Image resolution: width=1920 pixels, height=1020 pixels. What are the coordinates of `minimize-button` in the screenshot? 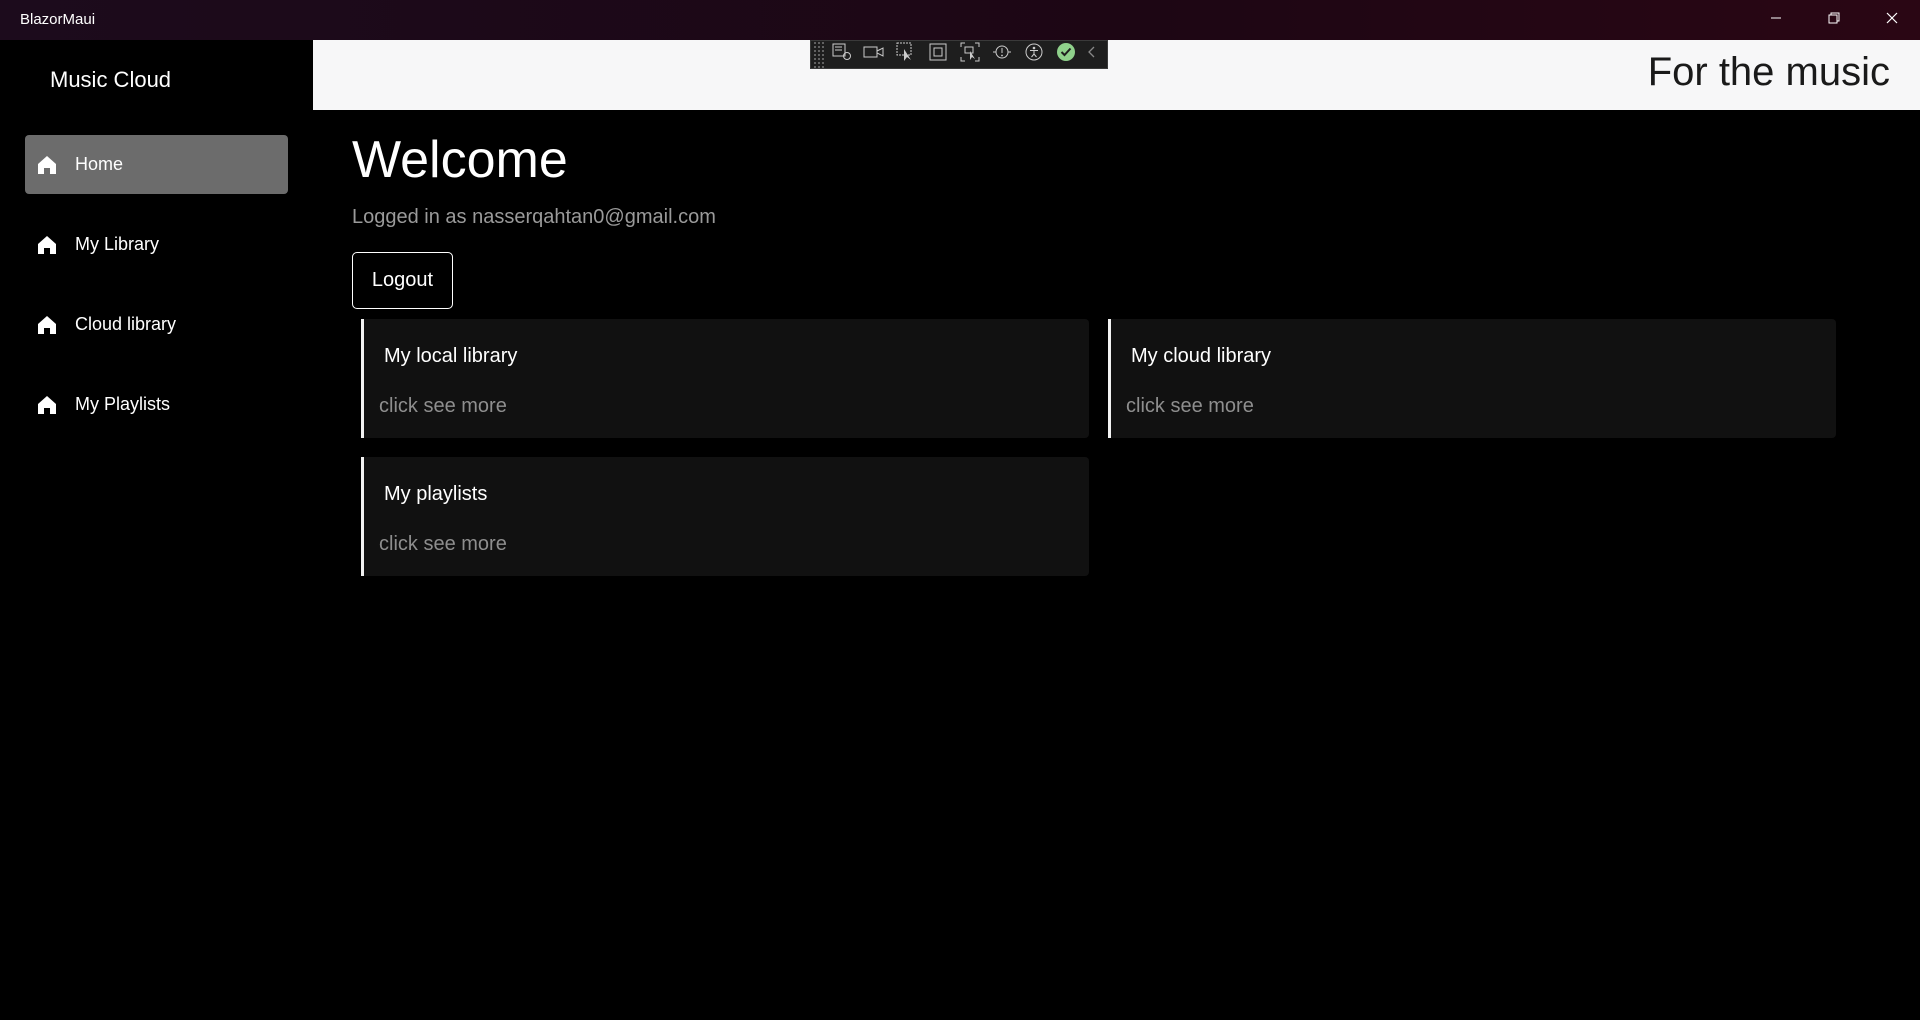 It's located at (1776, 20).